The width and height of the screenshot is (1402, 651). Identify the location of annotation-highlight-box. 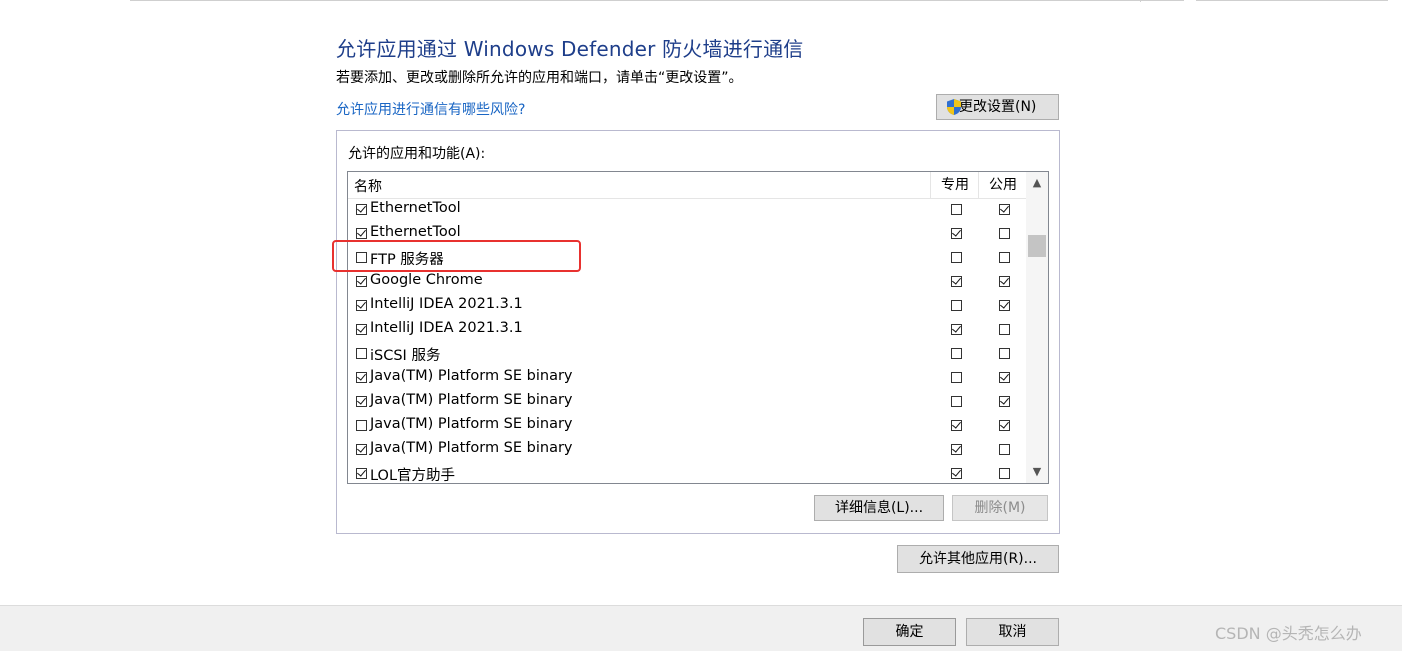
(456, 256).